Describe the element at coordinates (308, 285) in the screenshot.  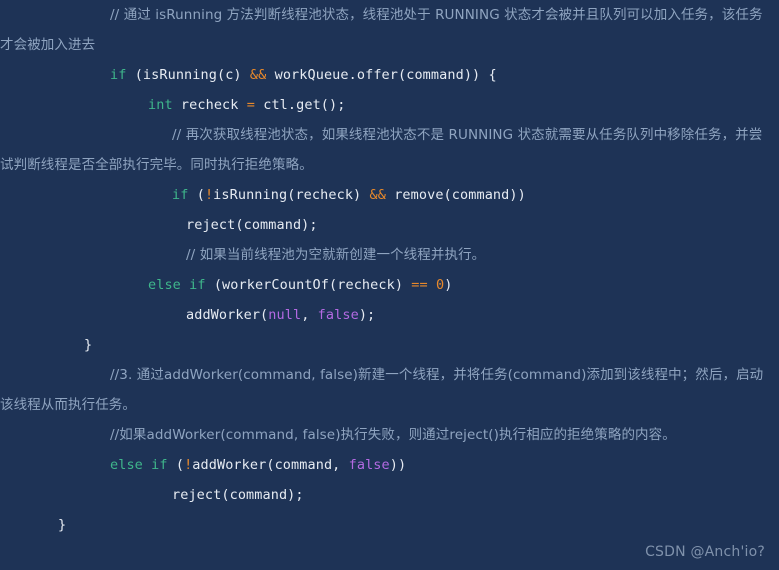
I see `code-token: (workerCountOf(recheck)` at that location.